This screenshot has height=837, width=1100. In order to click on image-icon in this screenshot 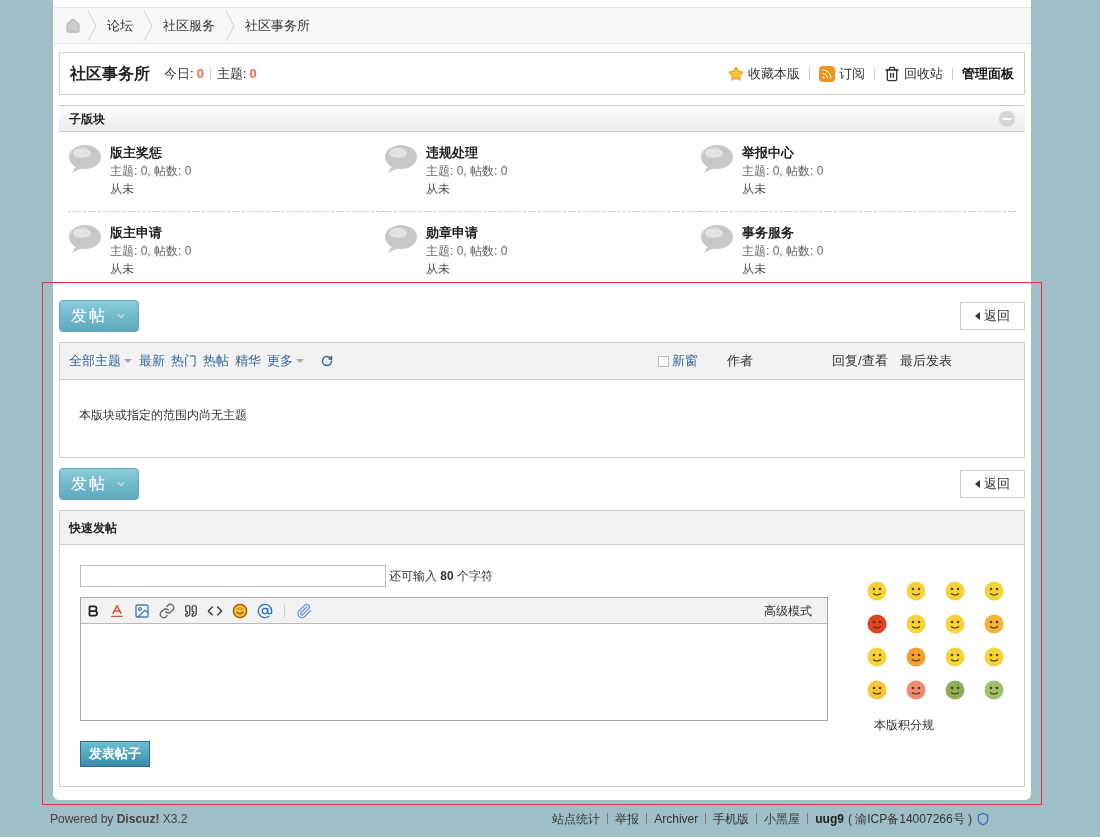, I will do `click(142, 610)`.